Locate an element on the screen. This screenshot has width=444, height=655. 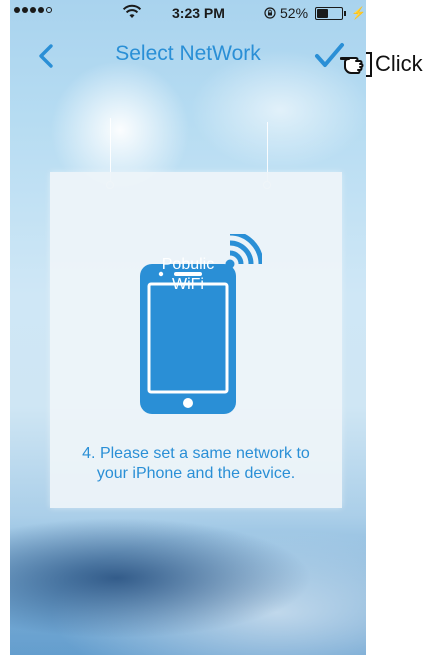
instruction-line2: your iPhone and the device. is located at coordinates (196, 473).